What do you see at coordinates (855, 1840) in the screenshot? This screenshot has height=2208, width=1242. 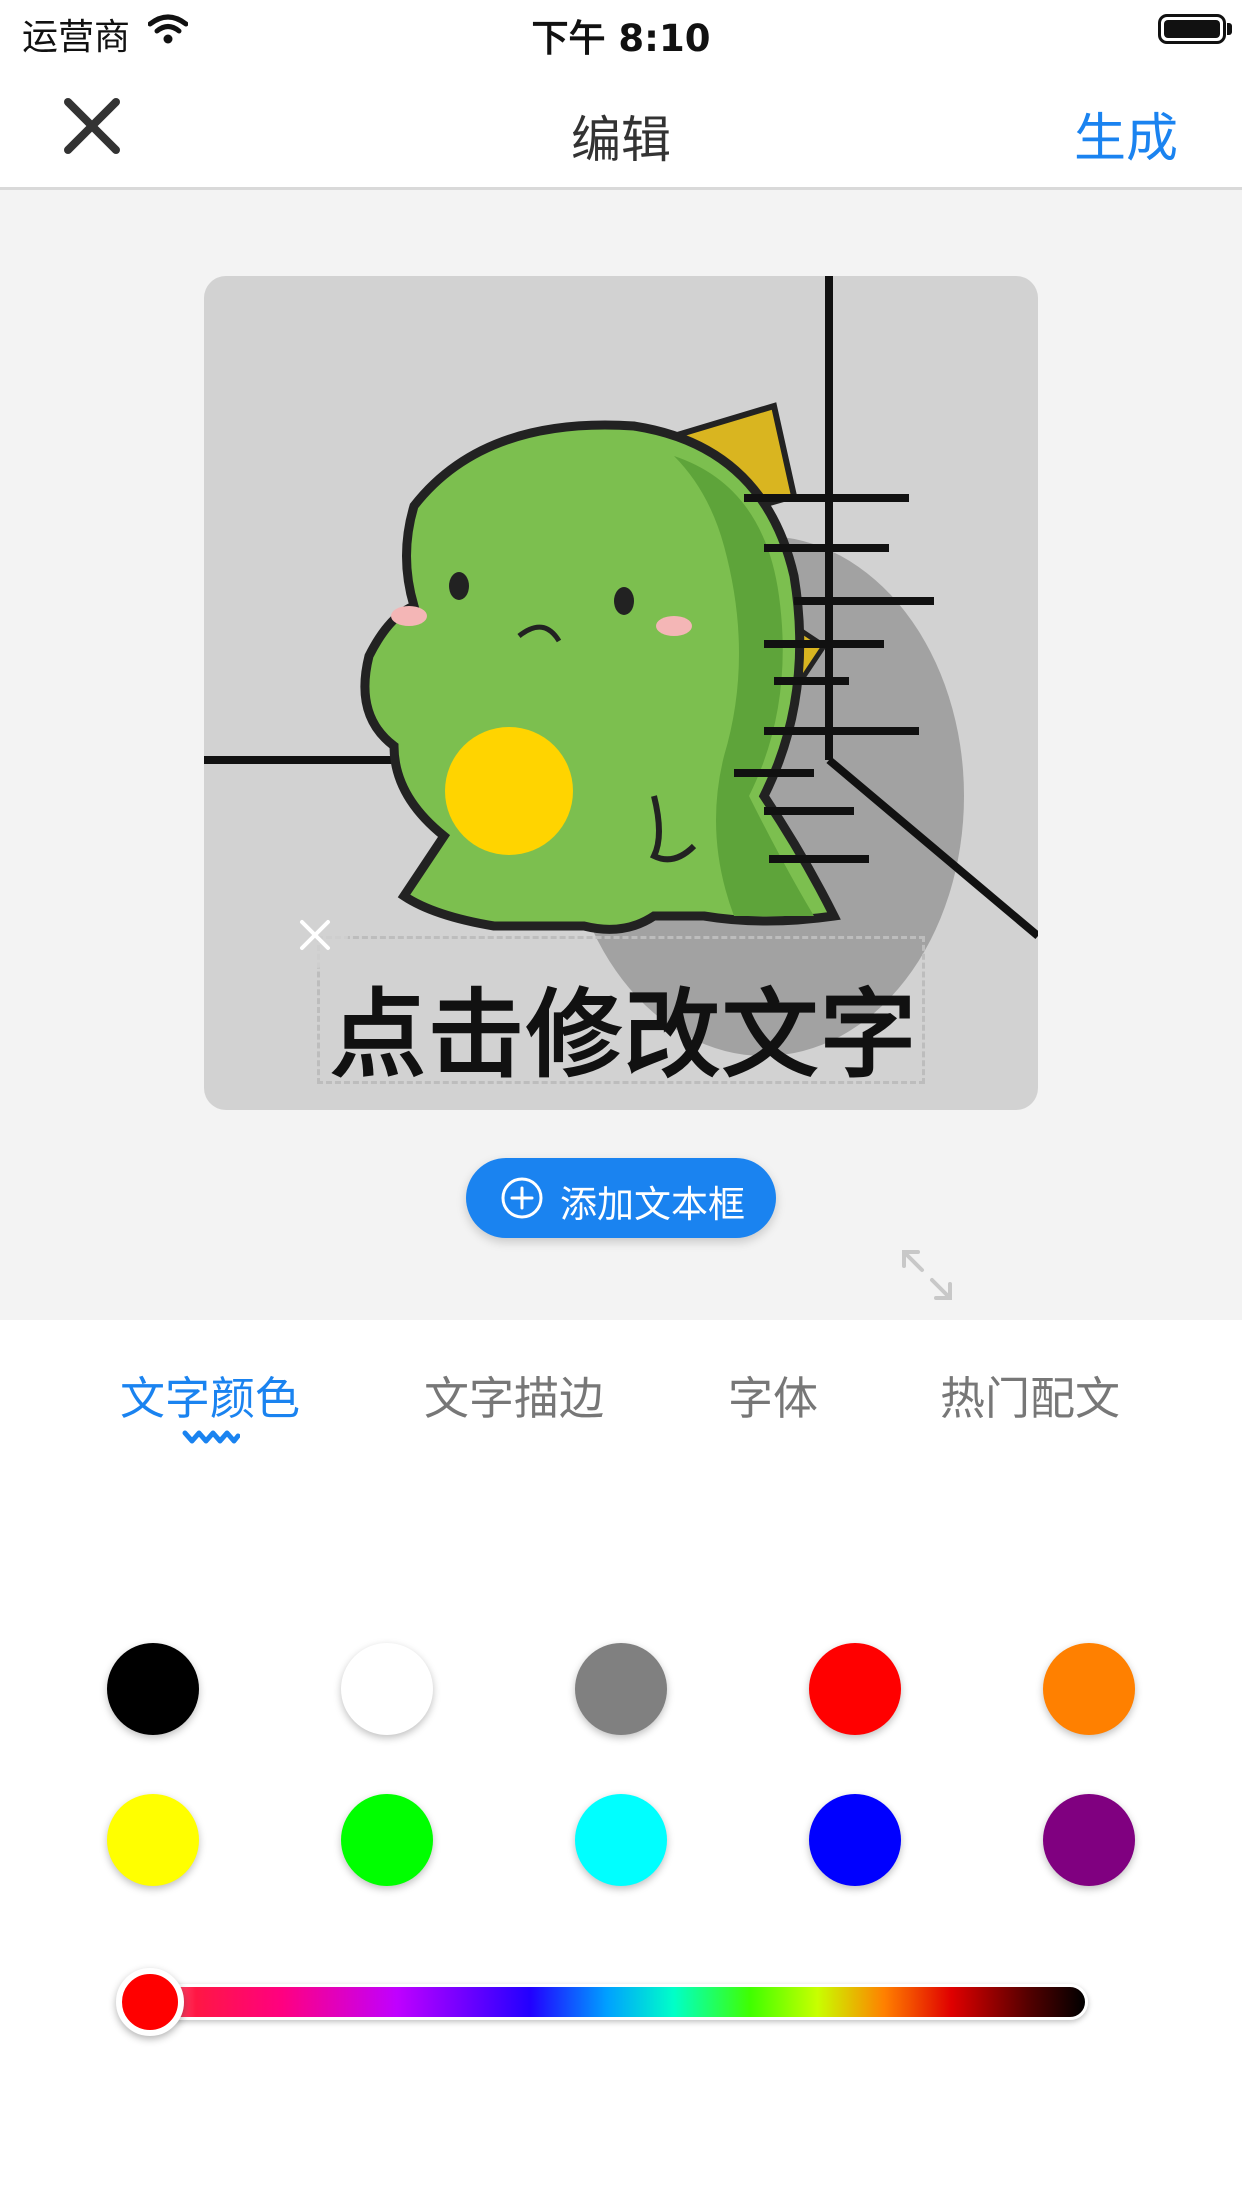 I see `color-swatch-blue` at bounding box center [855, 1840].